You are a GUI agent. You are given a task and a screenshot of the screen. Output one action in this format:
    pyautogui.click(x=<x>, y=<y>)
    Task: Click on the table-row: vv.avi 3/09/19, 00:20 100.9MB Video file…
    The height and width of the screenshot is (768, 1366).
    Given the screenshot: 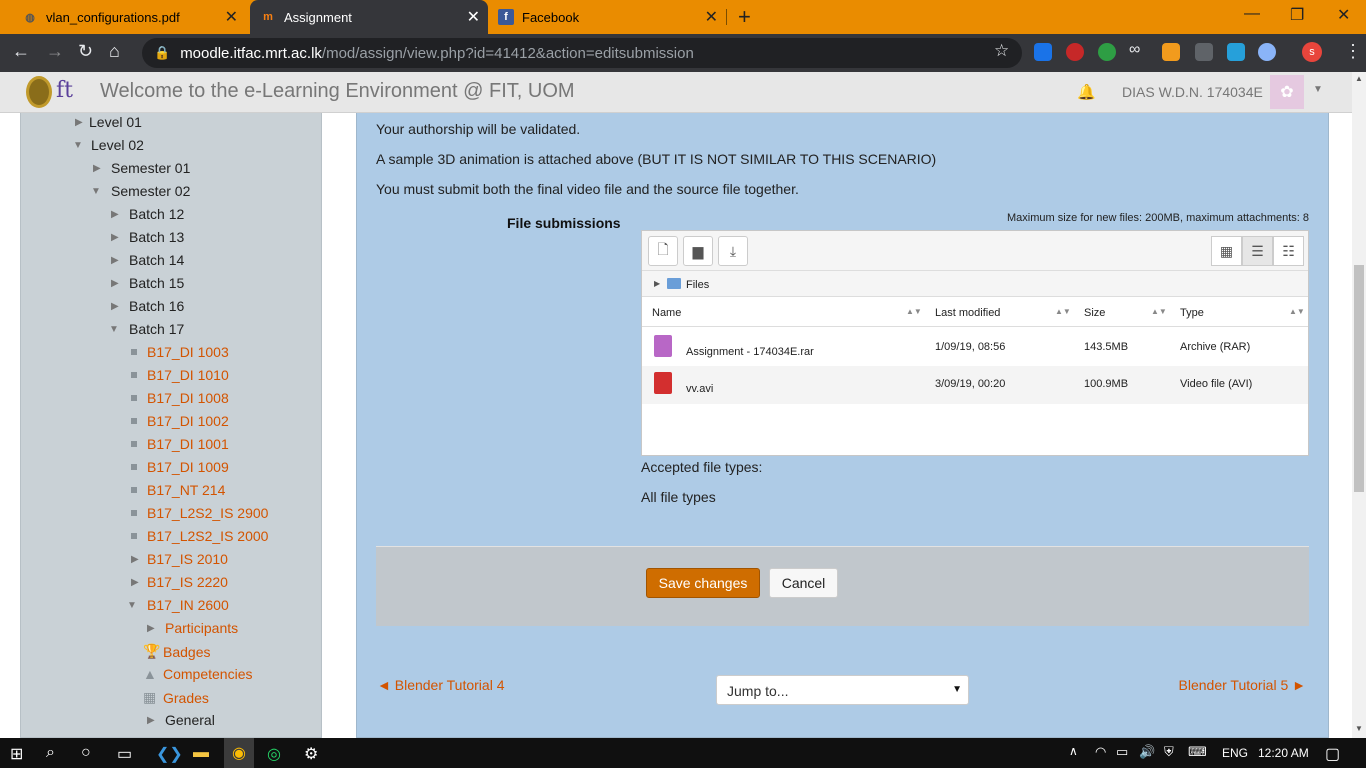 What is the action you would take?
    pyautogui.click(x=975, y=385)
    